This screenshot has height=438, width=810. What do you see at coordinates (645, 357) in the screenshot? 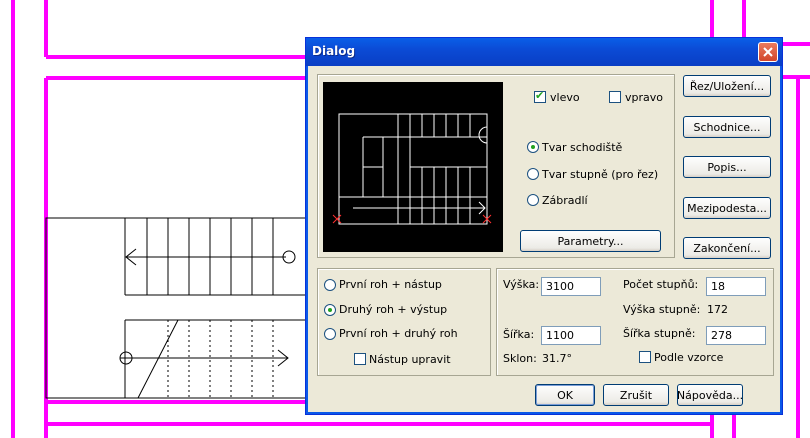
I see `formula-checkbox` at bounding box center [645, 357].